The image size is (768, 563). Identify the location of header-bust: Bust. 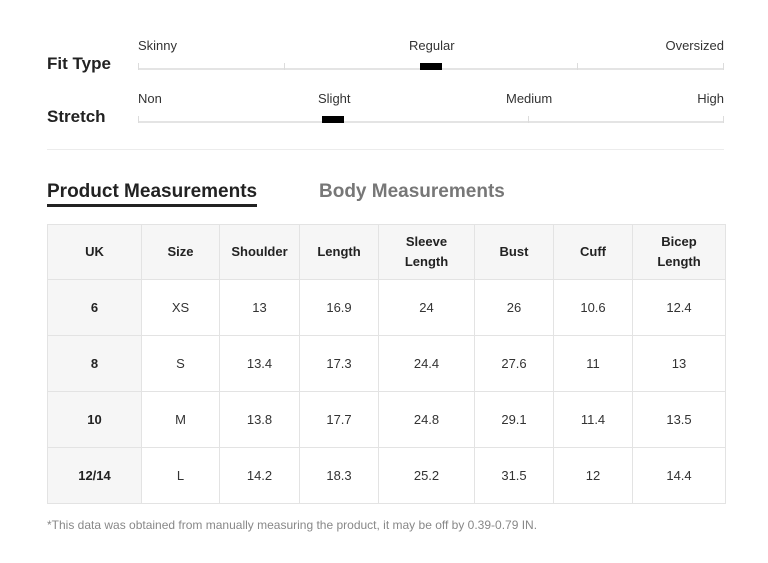
(514, 252).